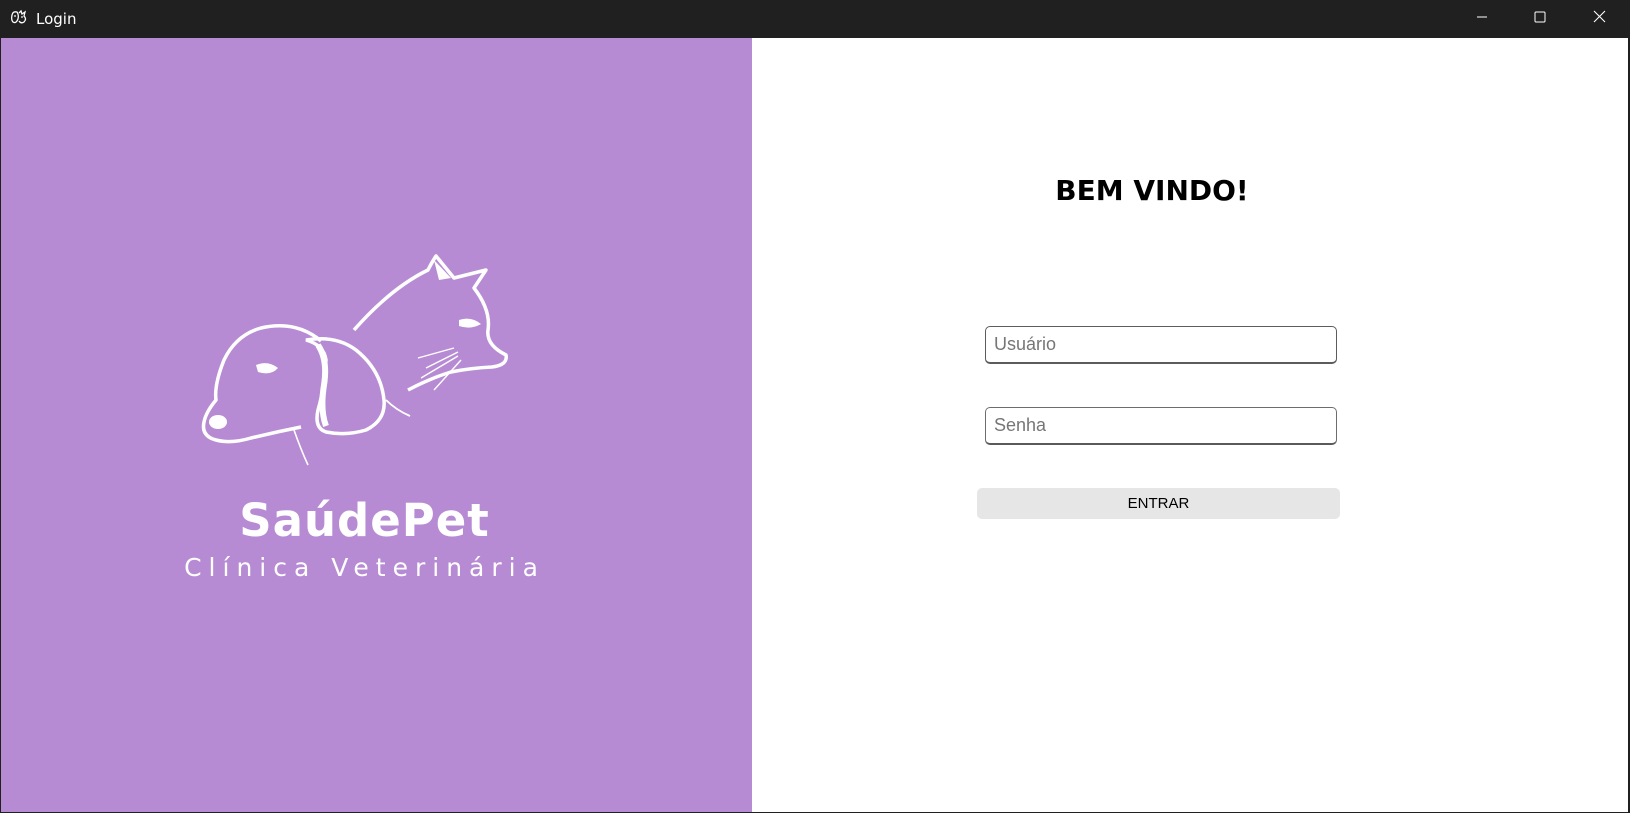 This screenshot has height=813, width=1630. I want to click on username-input, so click(1161, 345).